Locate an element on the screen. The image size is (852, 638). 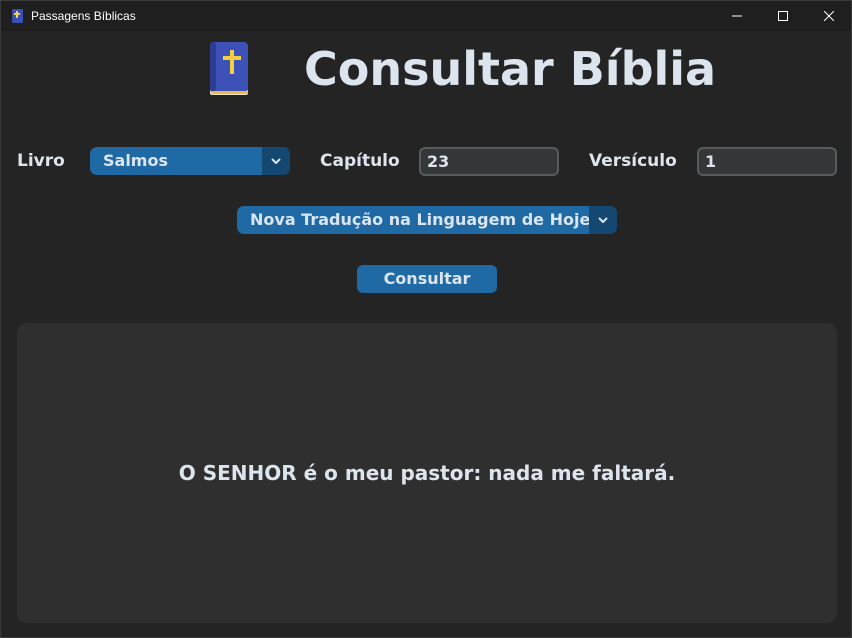
book-label: Livro is located at coordinates (41, 161).